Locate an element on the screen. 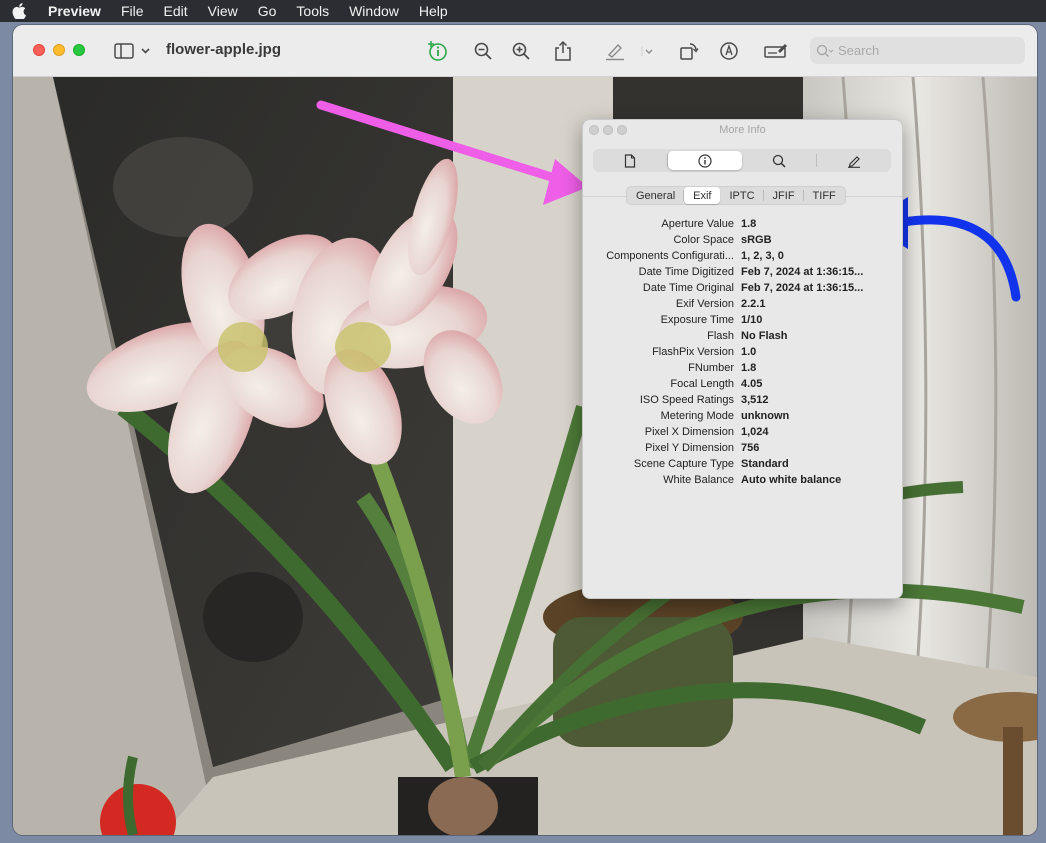 This screenshot has height=843, width=1046. tab-keywords is located at coordinates (779, 160).